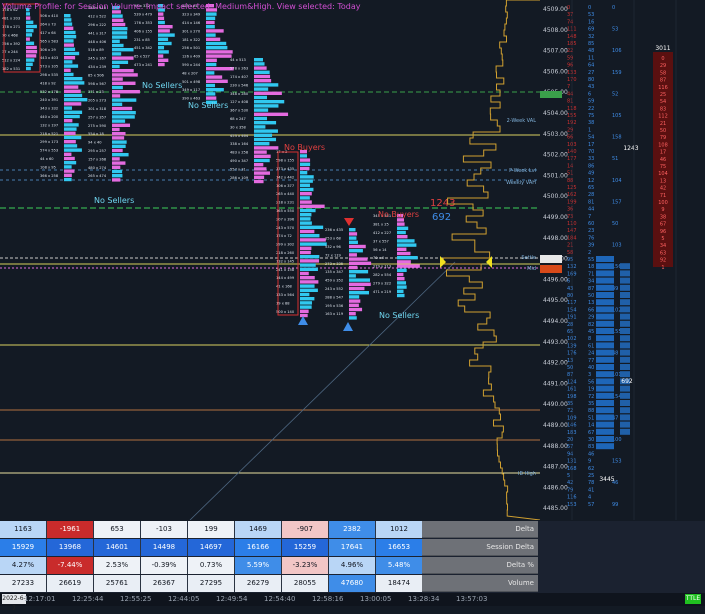 This screenshot has width=705, height=614. Describe the element at coordinates (589, 462) in the screenshot. I see `dom-cell: 9` at that location.